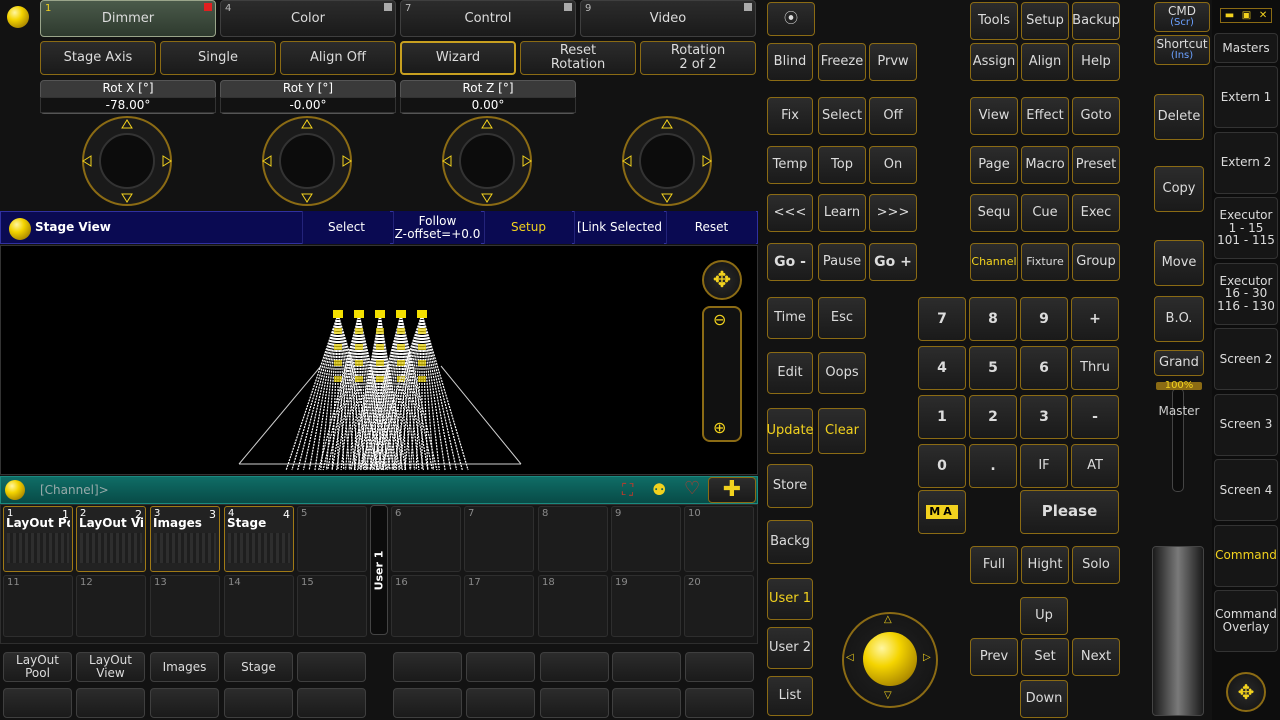 The image size is (1280, 720). Describe the element at coordinates (1045, 213) in the screenshot. I see `key-cue: Cue` at that location.